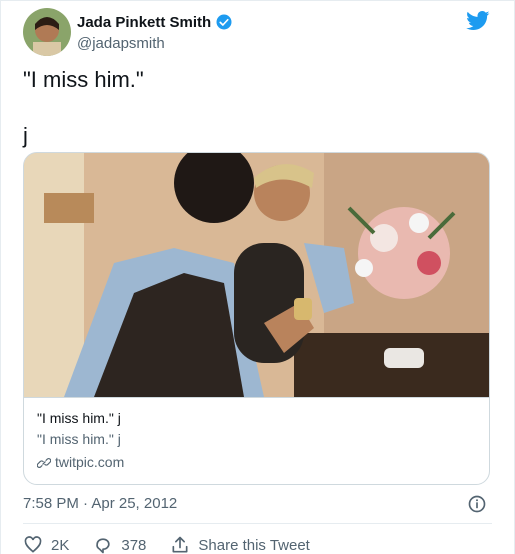 The height and width of the screenshot is (554, 515). What do you see at coordinates (44, 462) in the screenshot?
I see `link-icon` at bounding box center [44, 462].